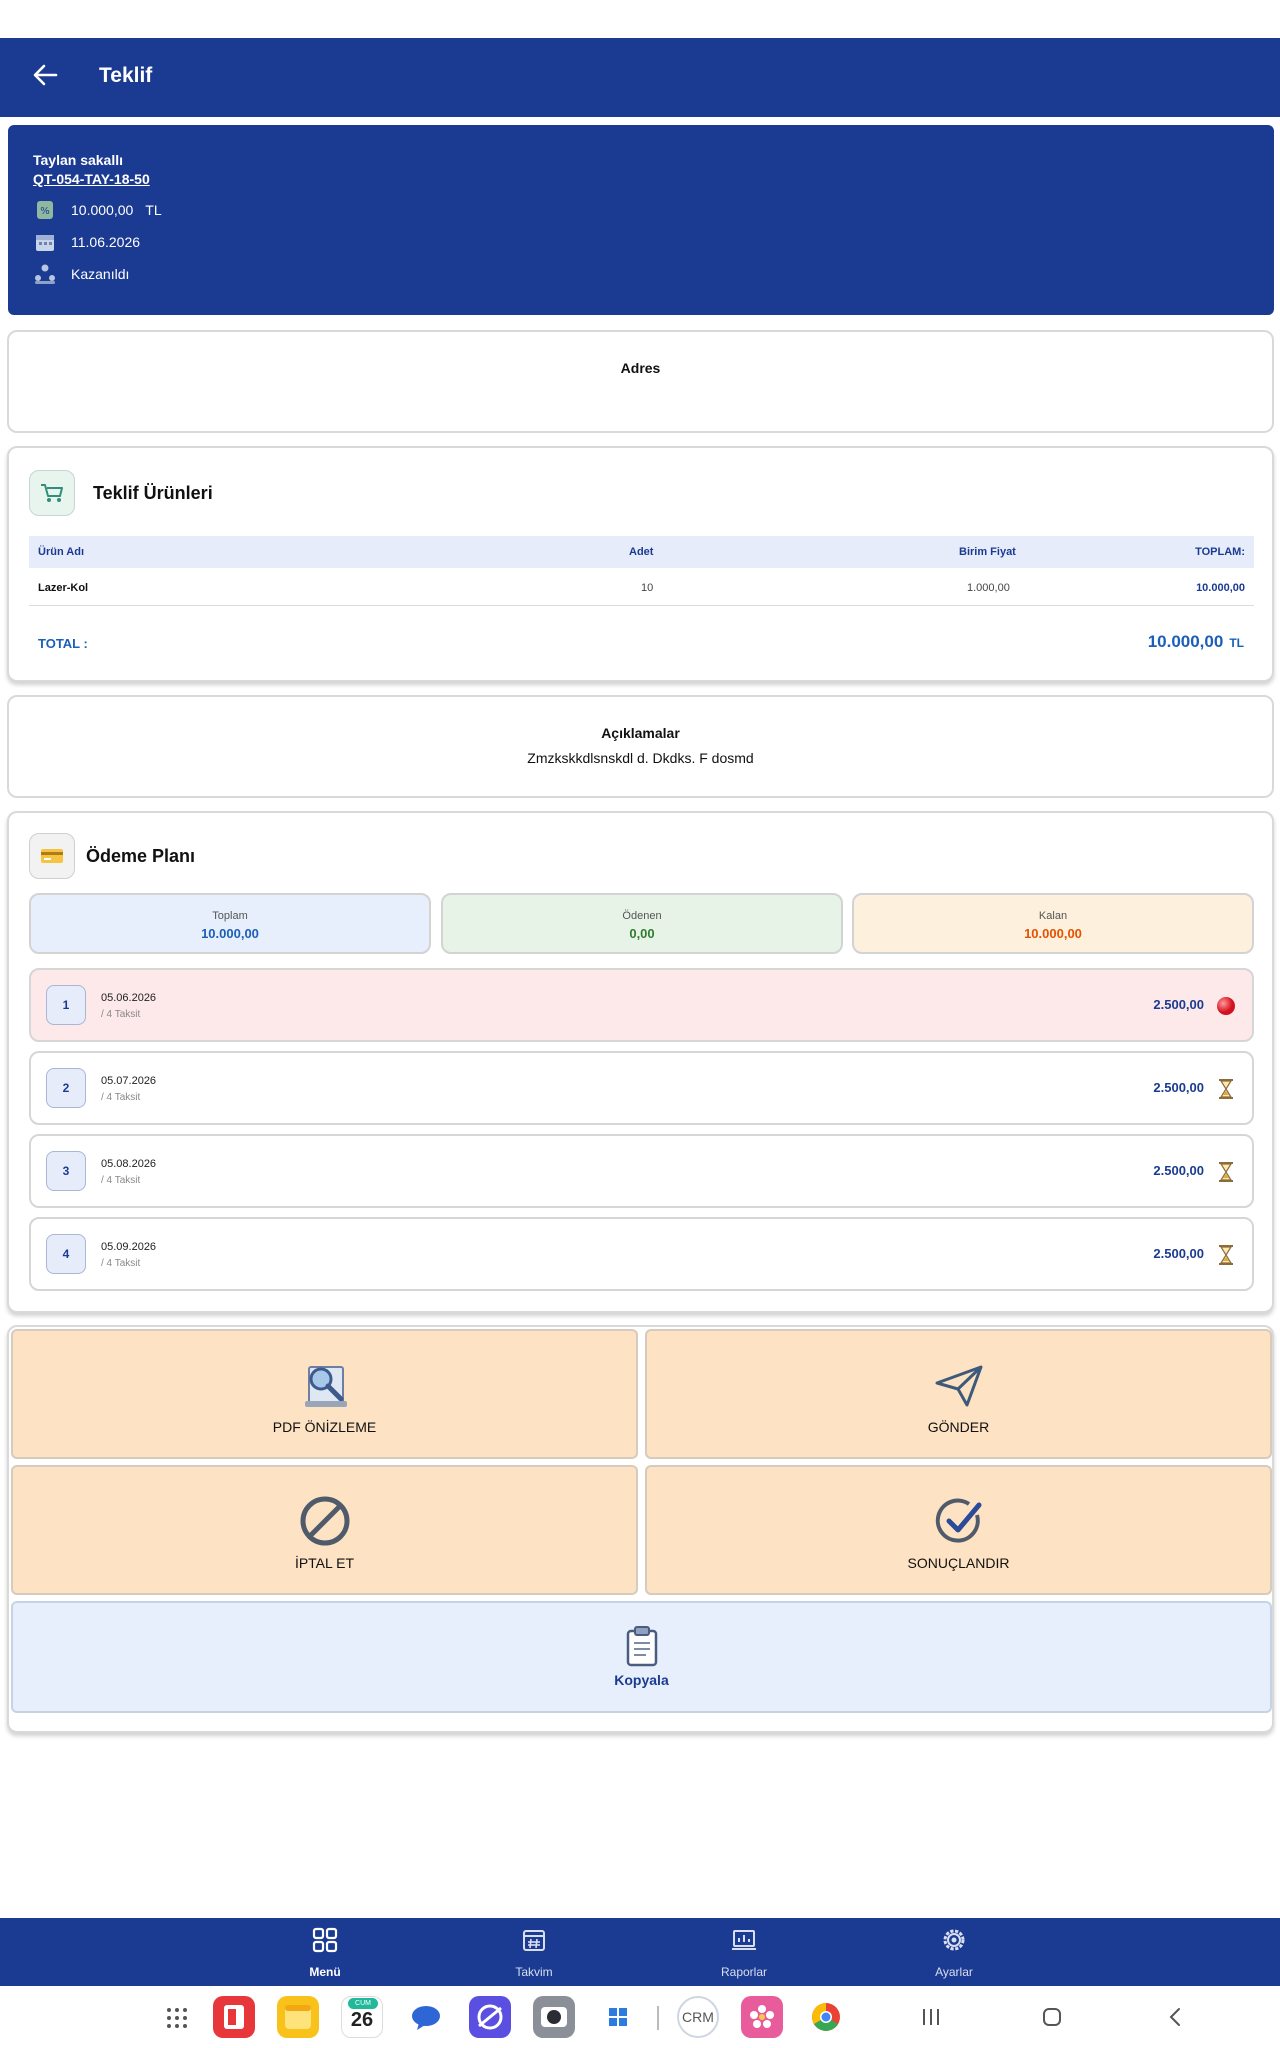 This screenshot has height=2048, width=1280. What do you see at coordinates (744, 1940) in the screenshot?
I see `reports-icon` at bounding box center [744, 1940].